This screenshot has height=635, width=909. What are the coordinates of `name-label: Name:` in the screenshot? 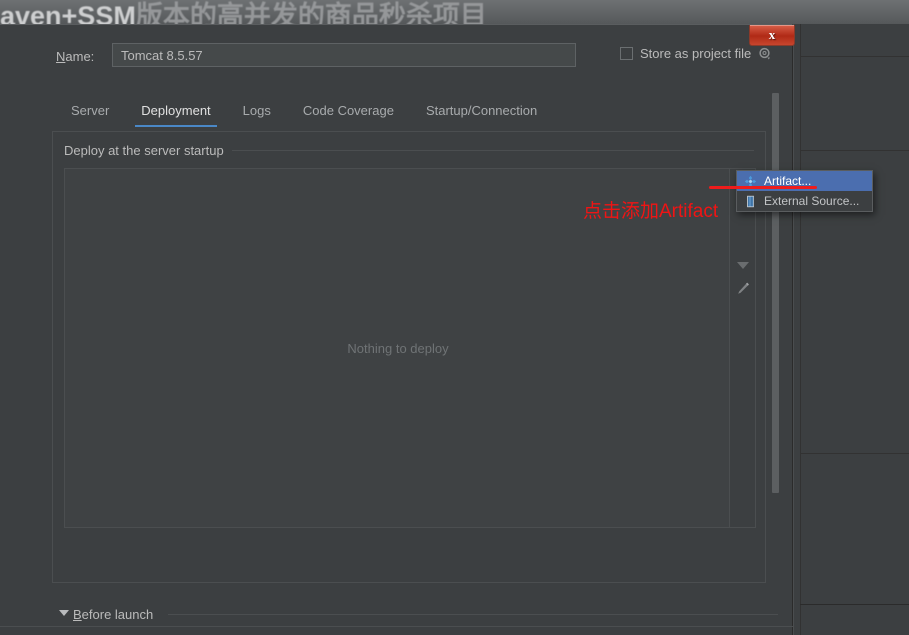 It's located at (75, 56).